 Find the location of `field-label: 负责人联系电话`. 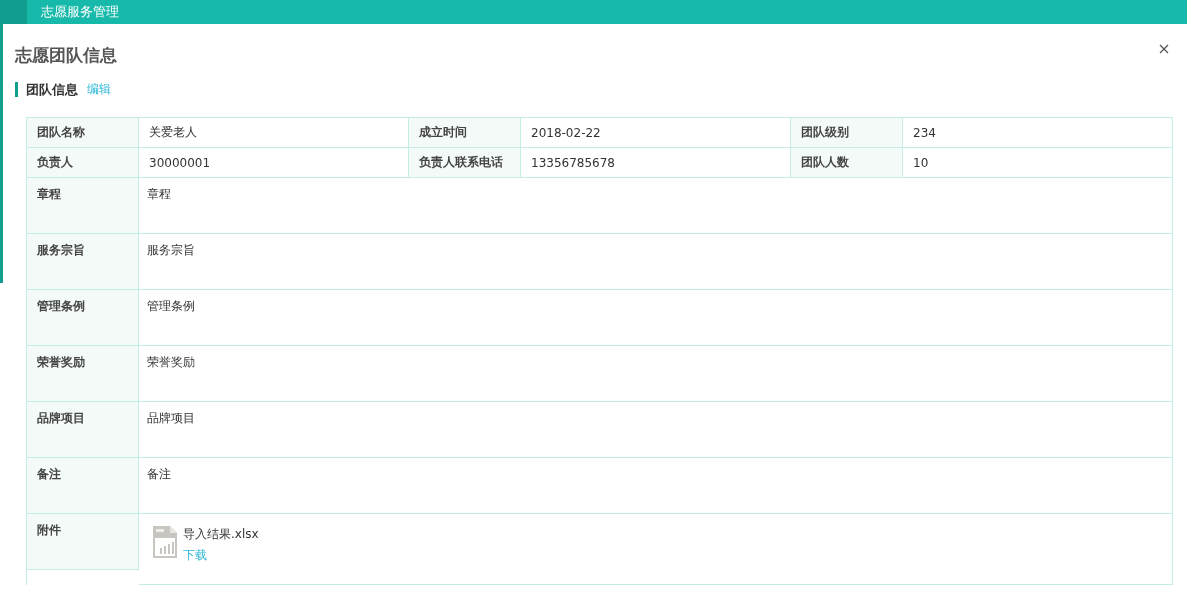

field-label: 负责人联系电话 is located at coordinates (465, 163).